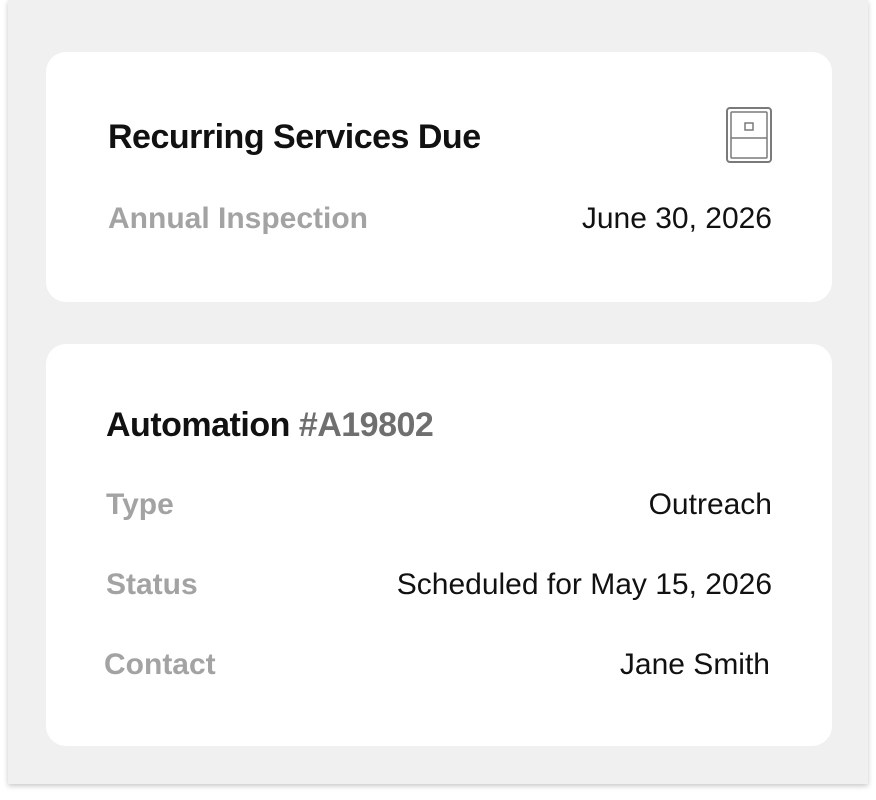 The image size is (876, 800). What do you see at coordinates (160, 664) in the screenshot?
I see `contact-label: Contact` at bounding box center [160, 664].